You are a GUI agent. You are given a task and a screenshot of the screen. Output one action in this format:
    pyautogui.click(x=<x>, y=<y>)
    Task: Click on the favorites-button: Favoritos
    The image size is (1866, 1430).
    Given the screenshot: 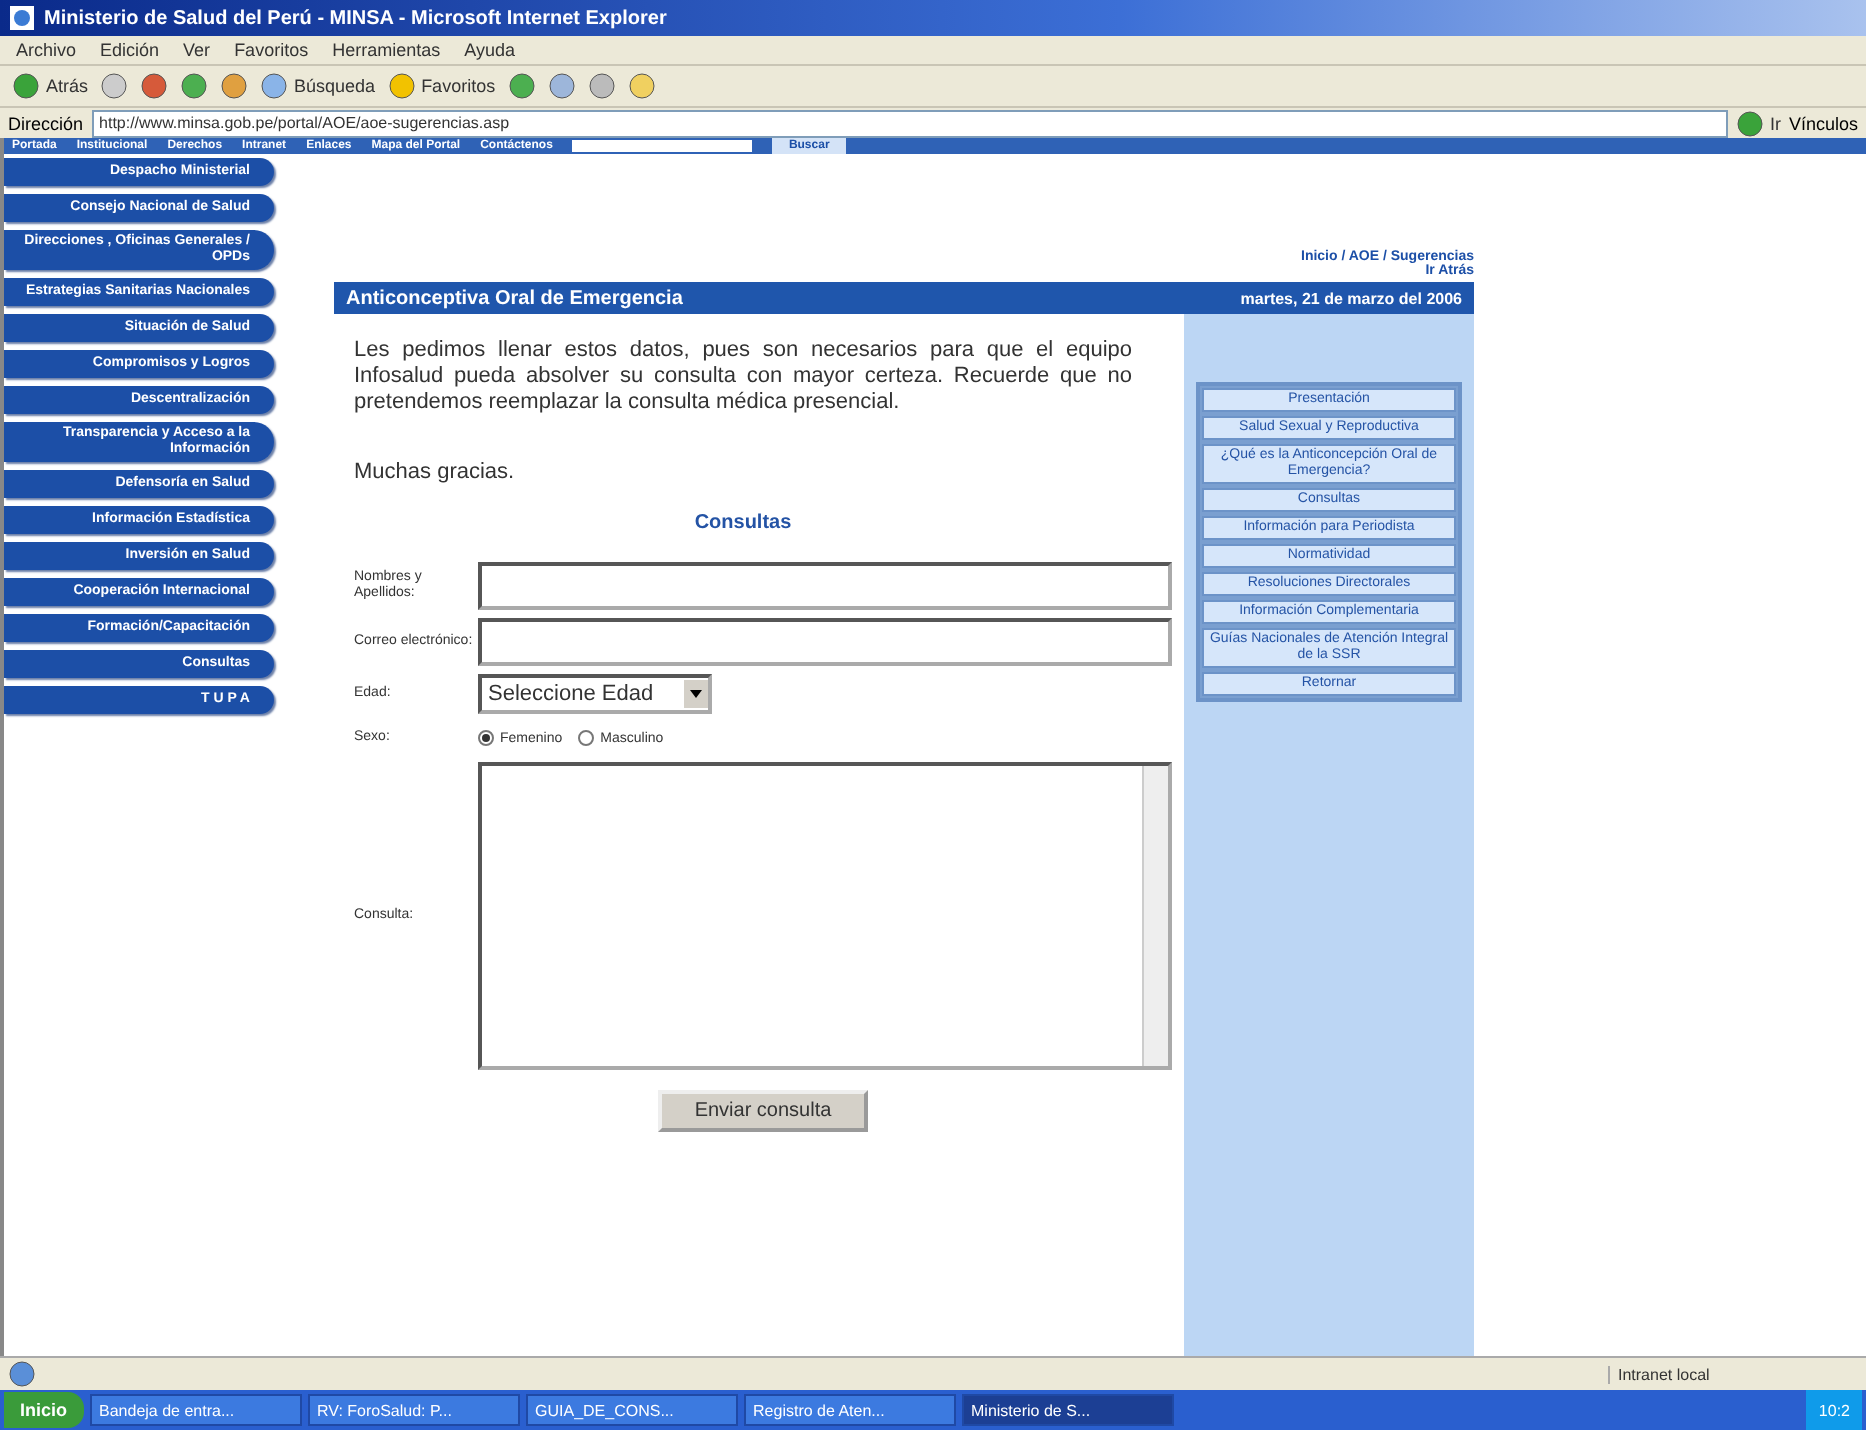 What is the action you would take?
    pyautogui.click(x=441, y=86)
    